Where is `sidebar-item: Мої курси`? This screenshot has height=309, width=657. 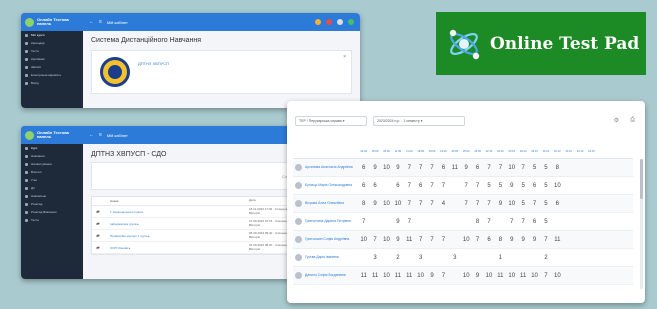
sidebar-item: Мої курси is located at coordinates (52, 35).